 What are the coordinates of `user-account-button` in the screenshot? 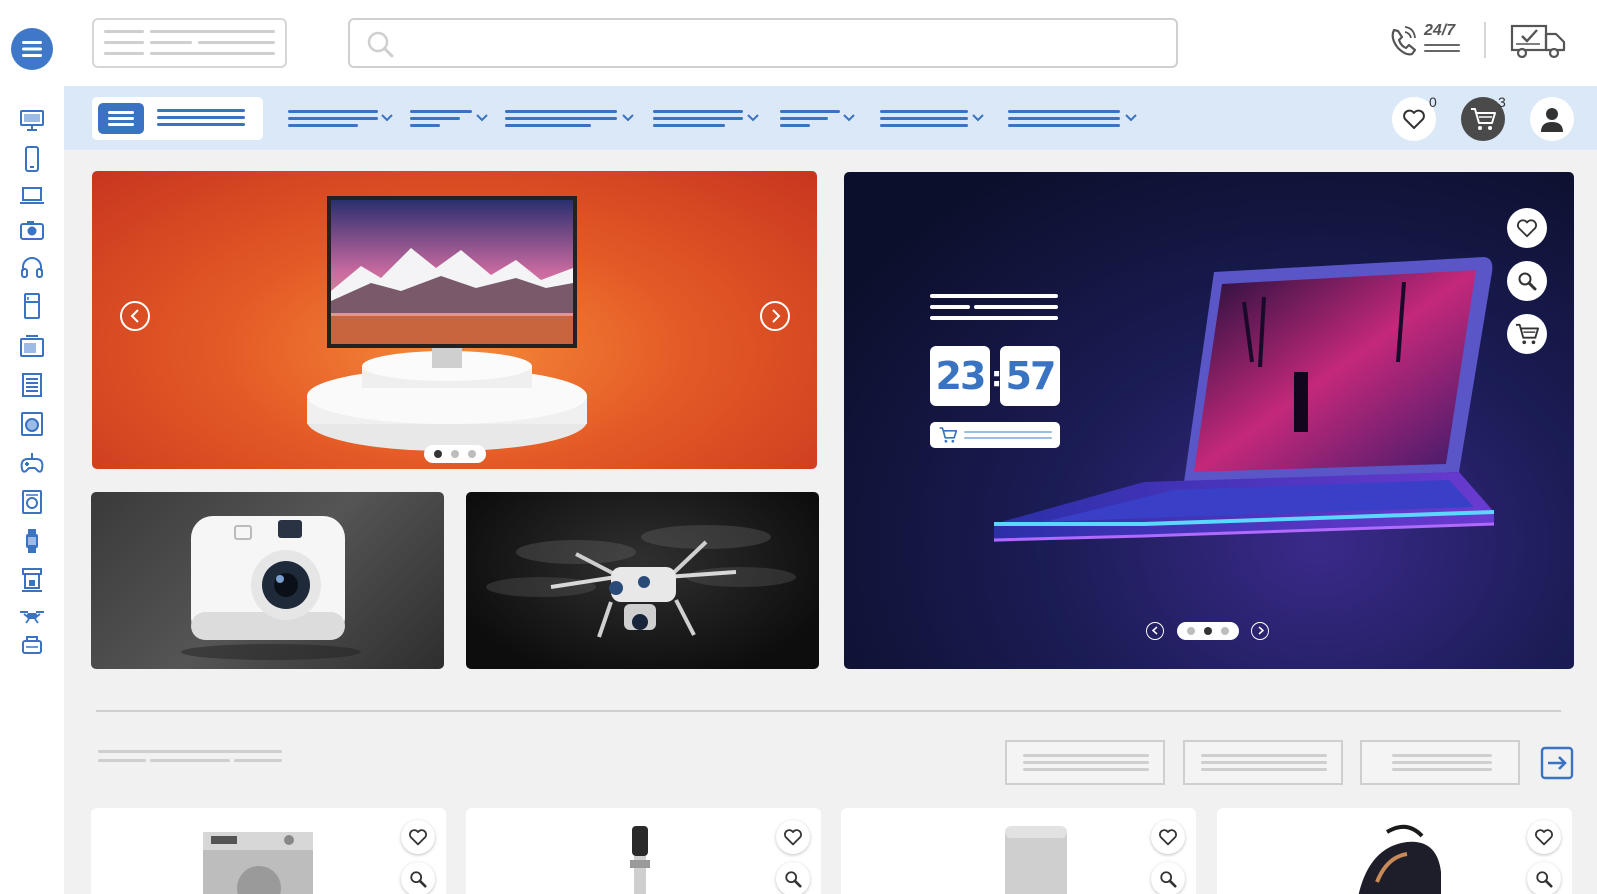 It's located at (1552, 119).